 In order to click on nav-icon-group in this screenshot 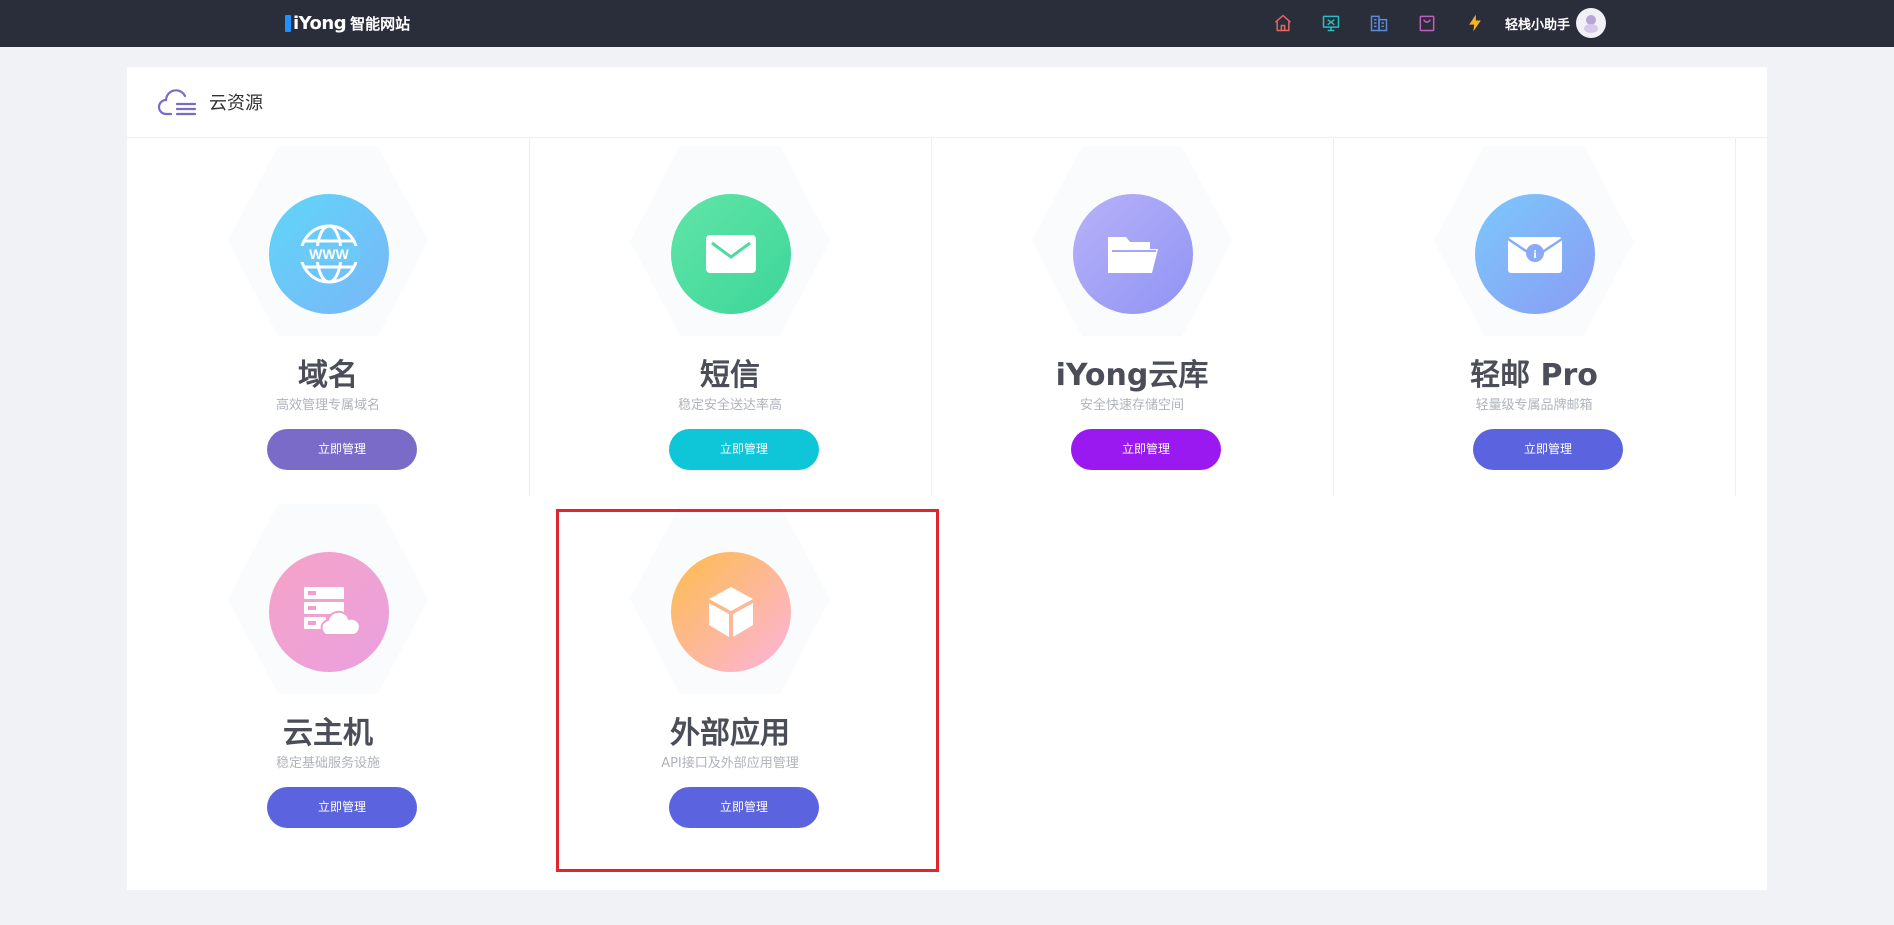, I will do `click(1390, 23)`.